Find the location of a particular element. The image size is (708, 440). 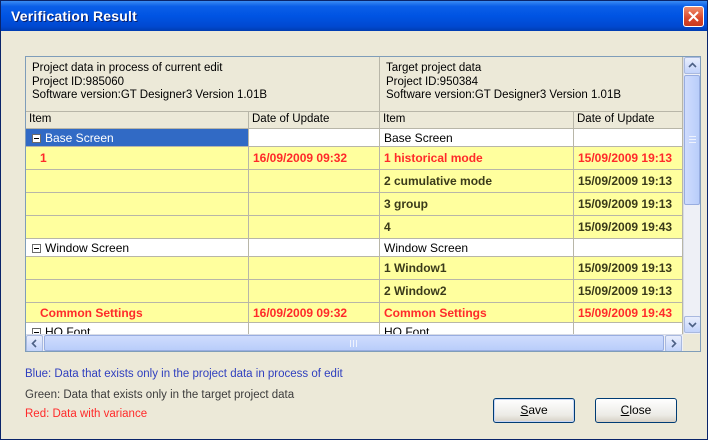

close-icon is located at coordinates (693, 16).